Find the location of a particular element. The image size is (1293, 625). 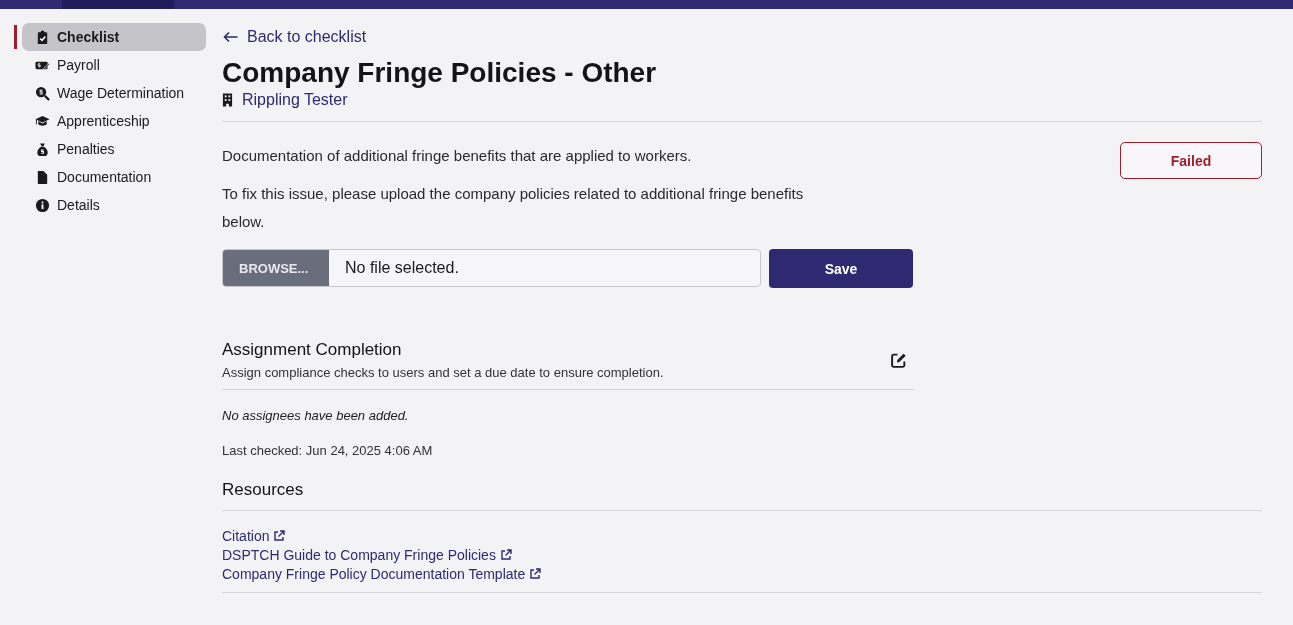

sidebar-item: Details is located at coordinates (110, 205).